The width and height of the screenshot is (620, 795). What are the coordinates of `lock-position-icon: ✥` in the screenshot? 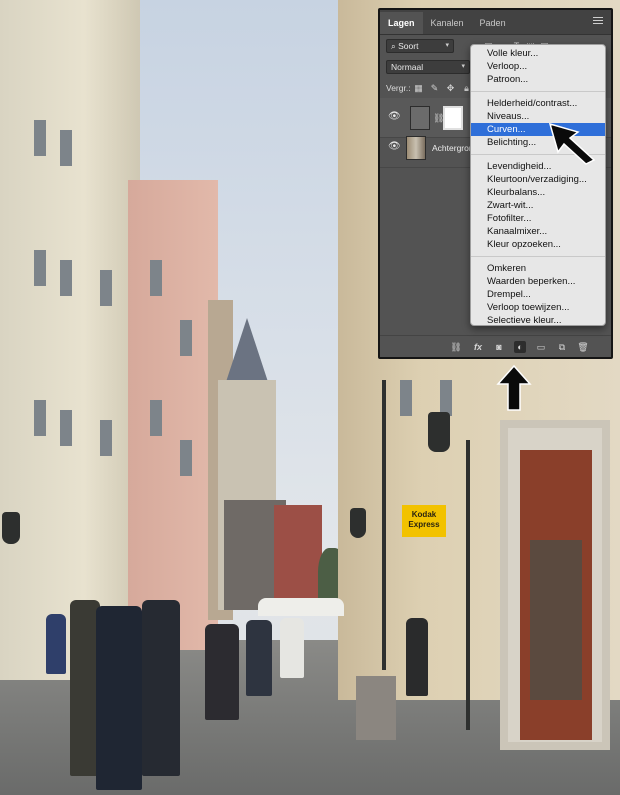 It's located at (450, 88).